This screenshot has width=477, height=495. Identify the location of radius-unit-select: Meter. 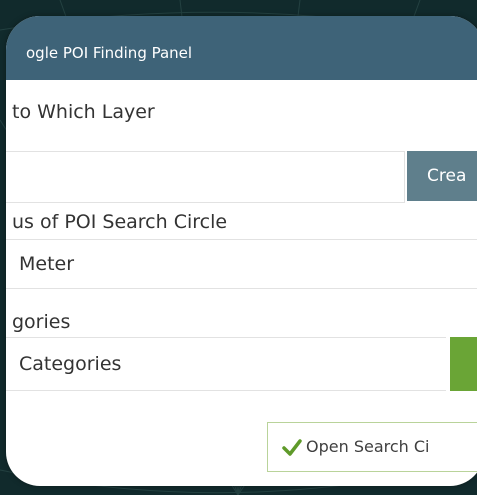
(241, 264).